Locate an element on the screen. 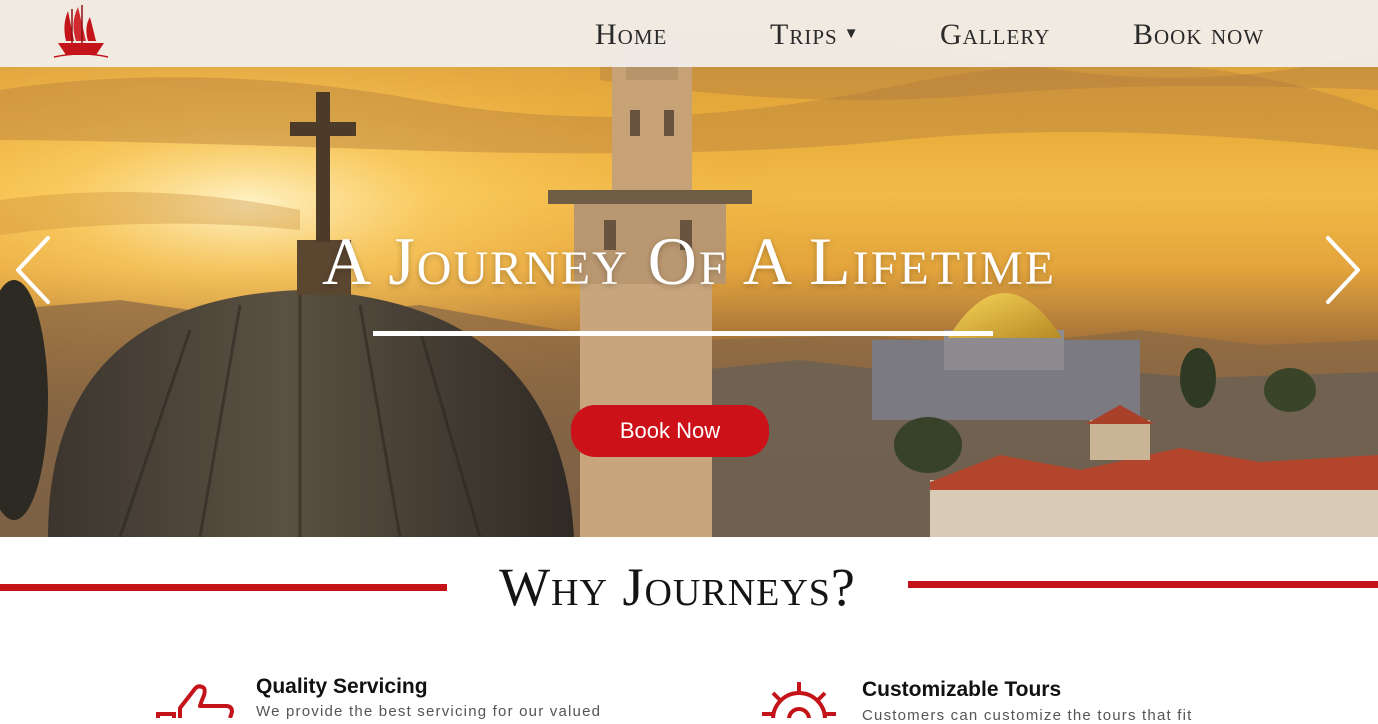 This screenshot has height=724, width=1378. book-now-button: Book Now is located at coordinates (670, 431).